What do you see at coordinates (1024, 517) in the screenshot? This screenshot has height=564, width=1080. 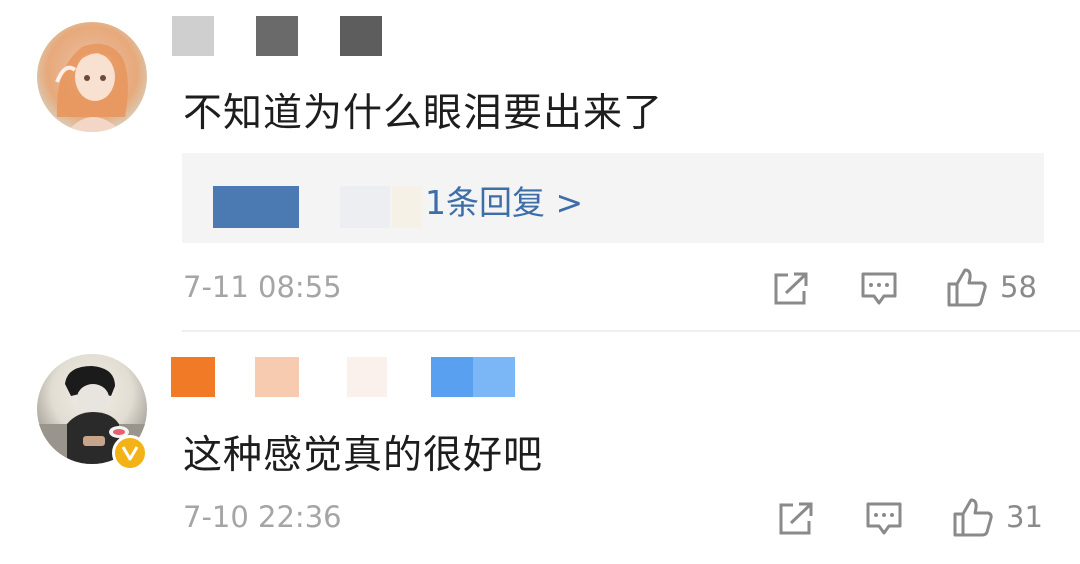 I see `like-count: 31` at bounding box center [1024, 517].